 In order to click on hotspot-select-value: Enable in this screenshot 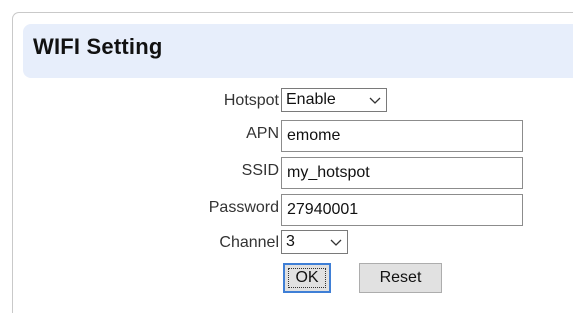, I will do `click(311, 99)`.